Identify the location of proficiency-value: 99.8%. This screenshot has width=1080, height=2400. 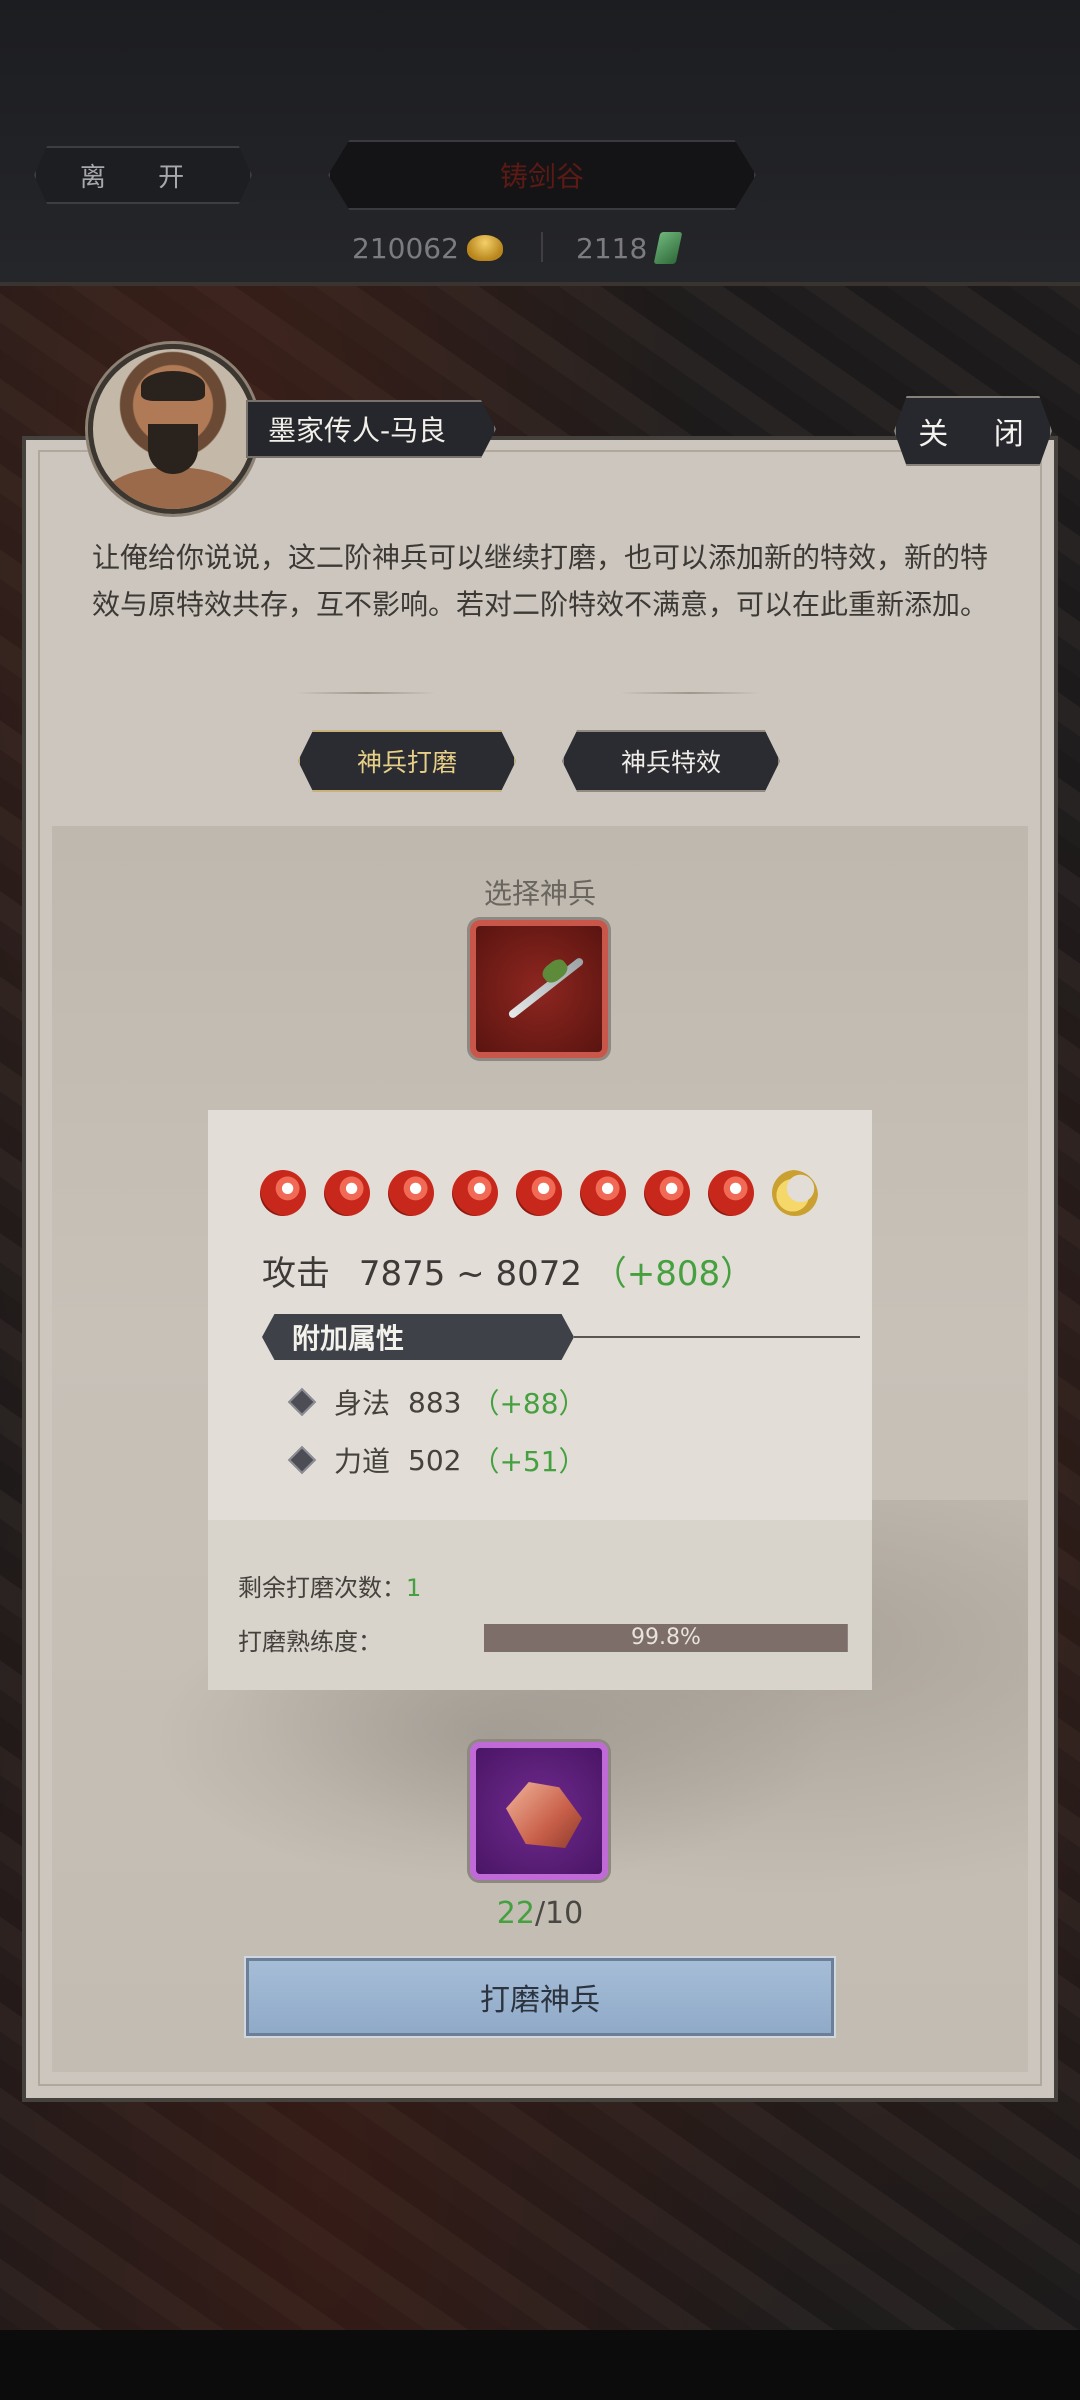
(666, 1637).